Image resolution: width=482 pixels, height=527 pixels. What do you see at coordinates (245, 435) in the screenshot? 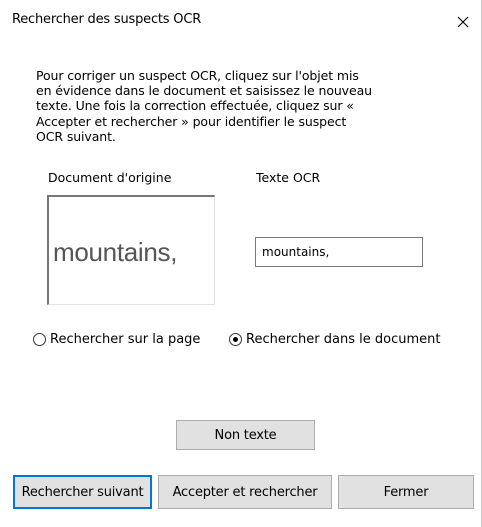
I see `not-text-button: Non texte` at bounding box center [245, 435].